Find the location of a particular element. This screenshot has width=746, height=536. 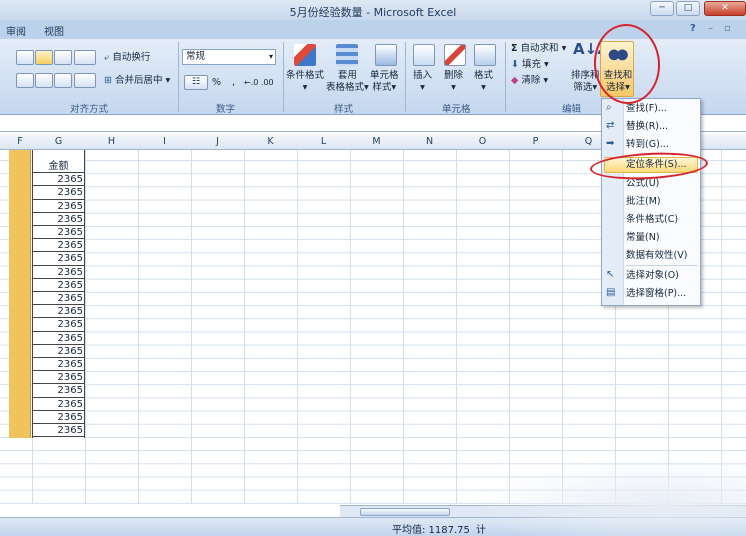

tab-review: 审阅 is located at coordinates (16, 30).